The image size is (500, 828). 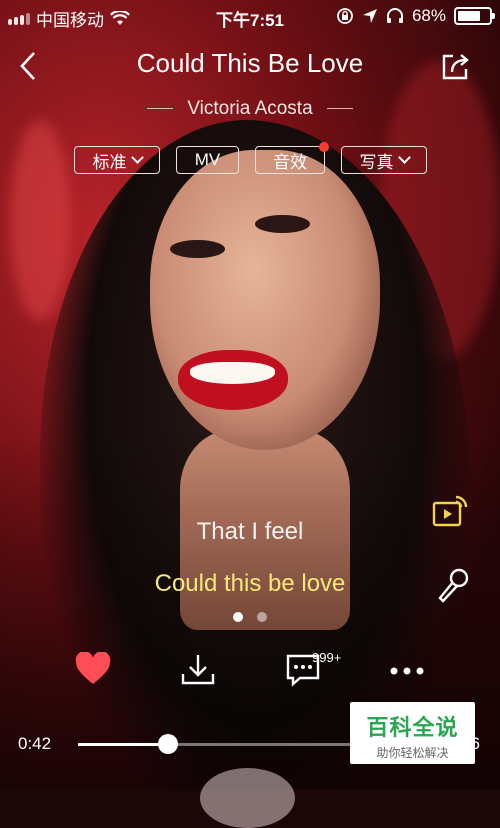 I want to click on play-button-partial, so click(x=247, y=798).